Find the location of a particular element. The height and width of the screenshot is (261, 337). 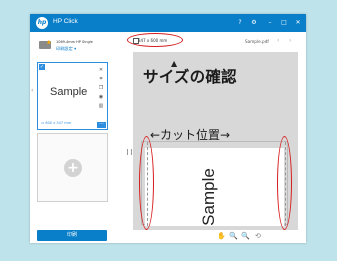

zoom-in-icon: 🔍 is located at coordinates (245, 236).